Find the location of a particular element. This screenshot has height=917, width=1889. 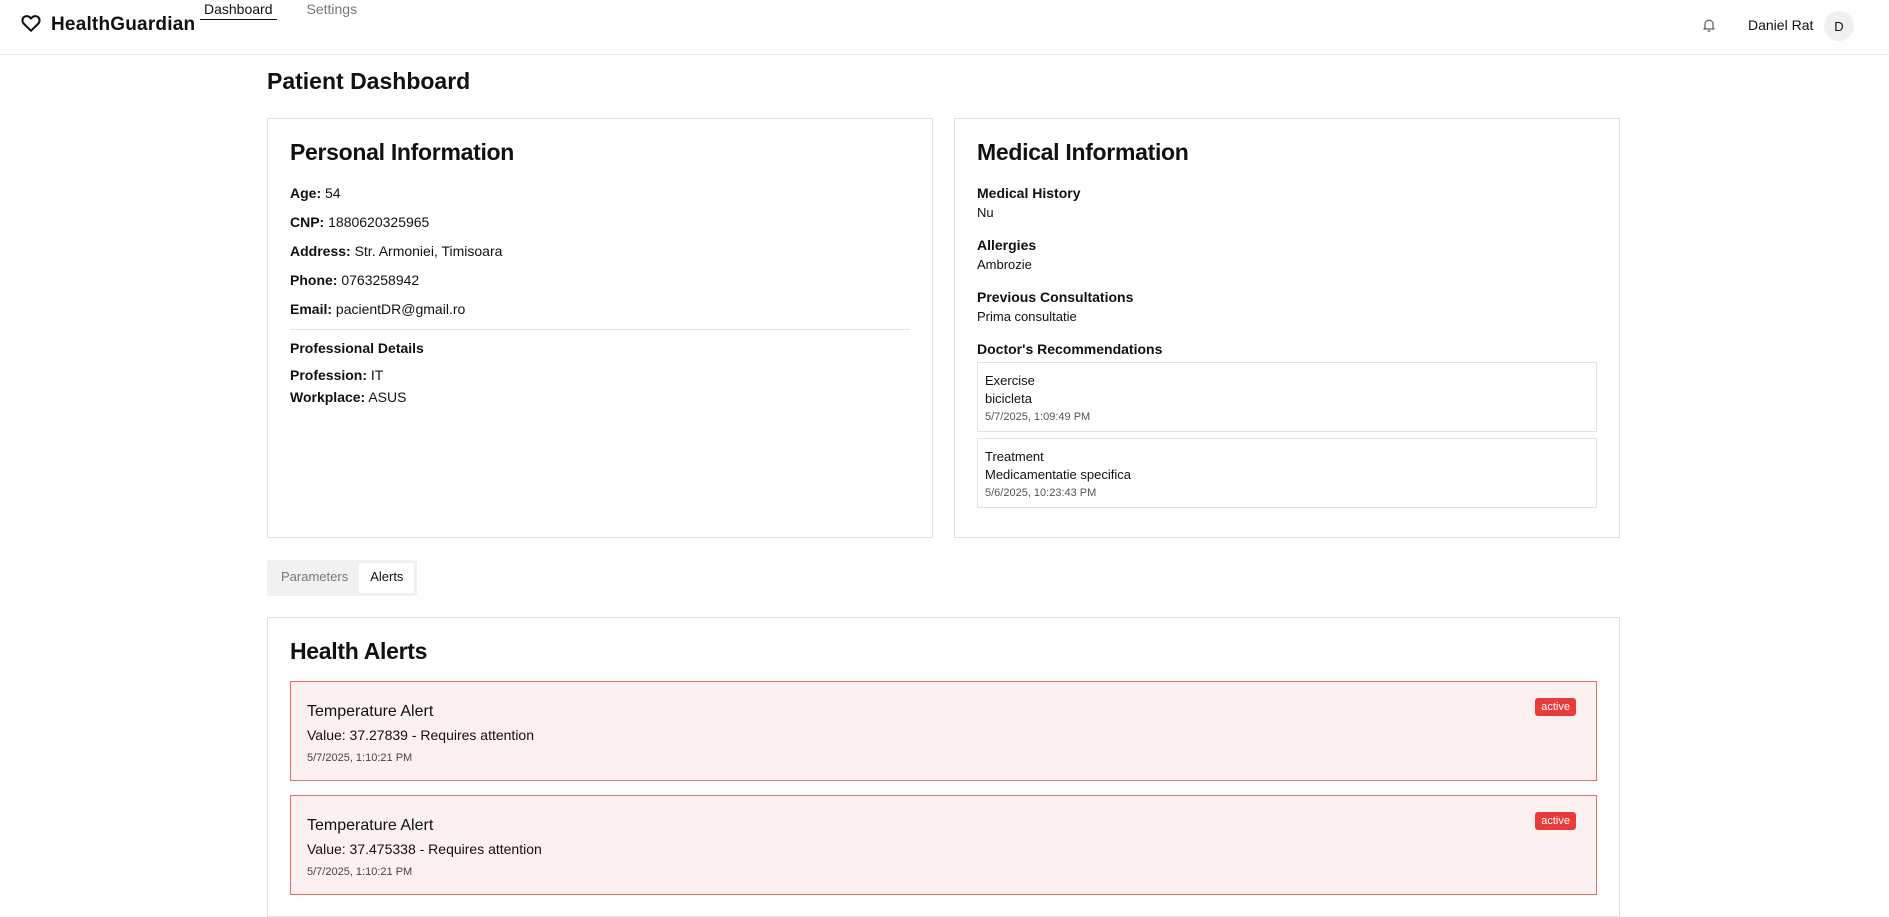

section-value: Ambrozie is located at coordinates (1004, 264).